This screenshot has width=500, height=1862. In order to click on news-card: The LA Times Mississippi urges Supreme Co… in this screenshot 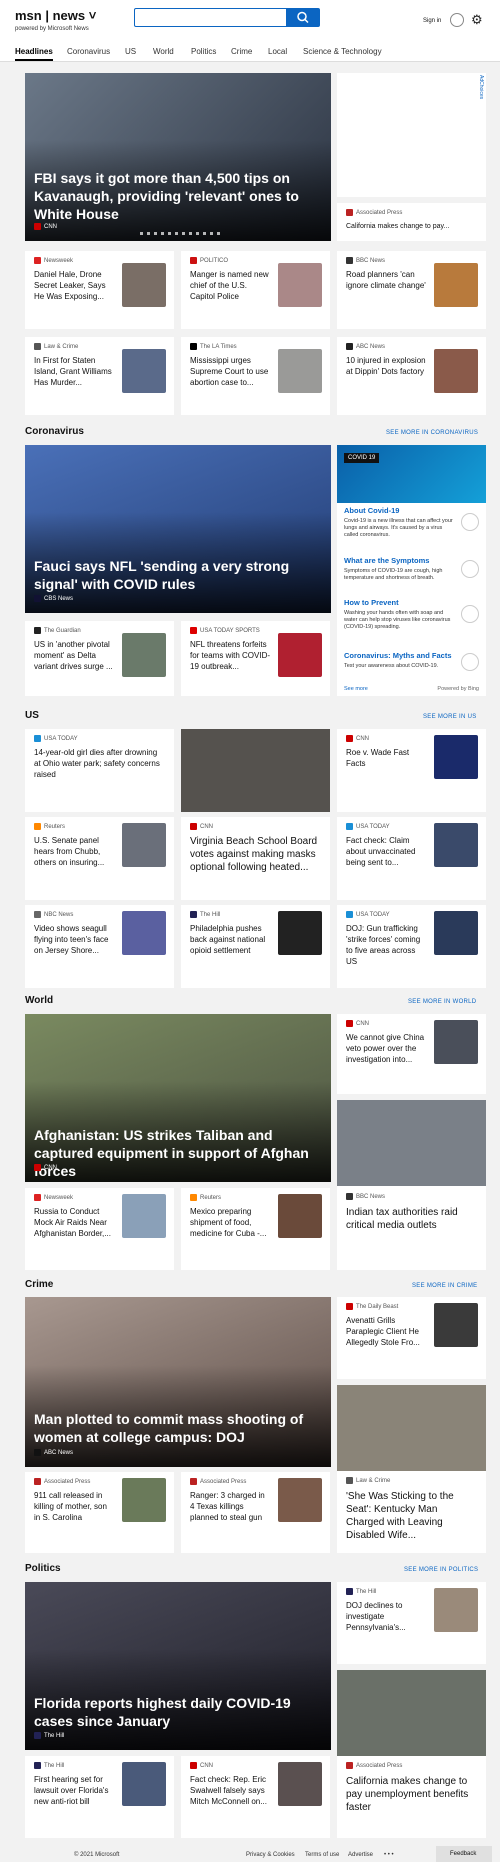, I will do `click(255, 376)`.